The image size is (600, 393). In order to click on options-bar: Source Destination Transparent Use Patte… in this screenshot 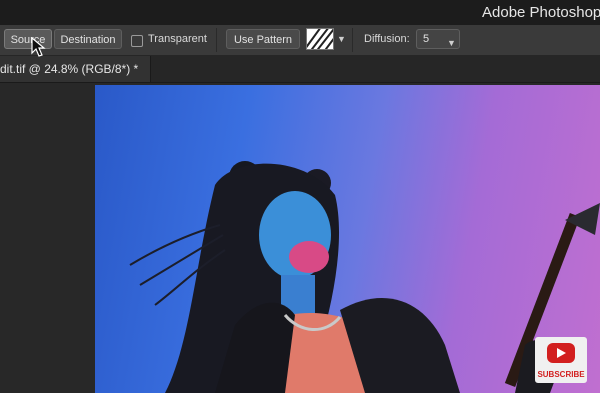, I will do `click(300, 40)`.